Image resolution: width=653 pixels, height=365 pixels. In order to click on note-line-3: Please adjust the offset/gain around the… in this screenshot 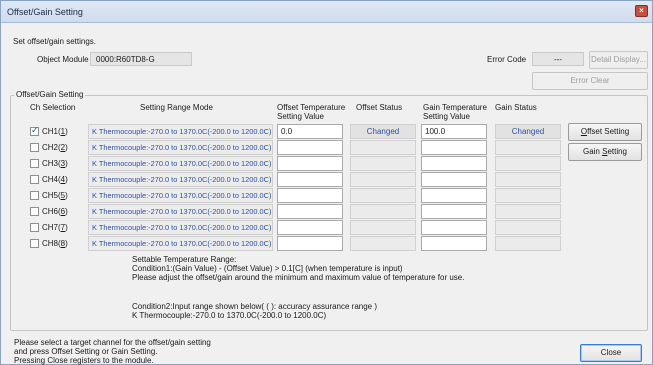, I will do `click(298, 277)`.